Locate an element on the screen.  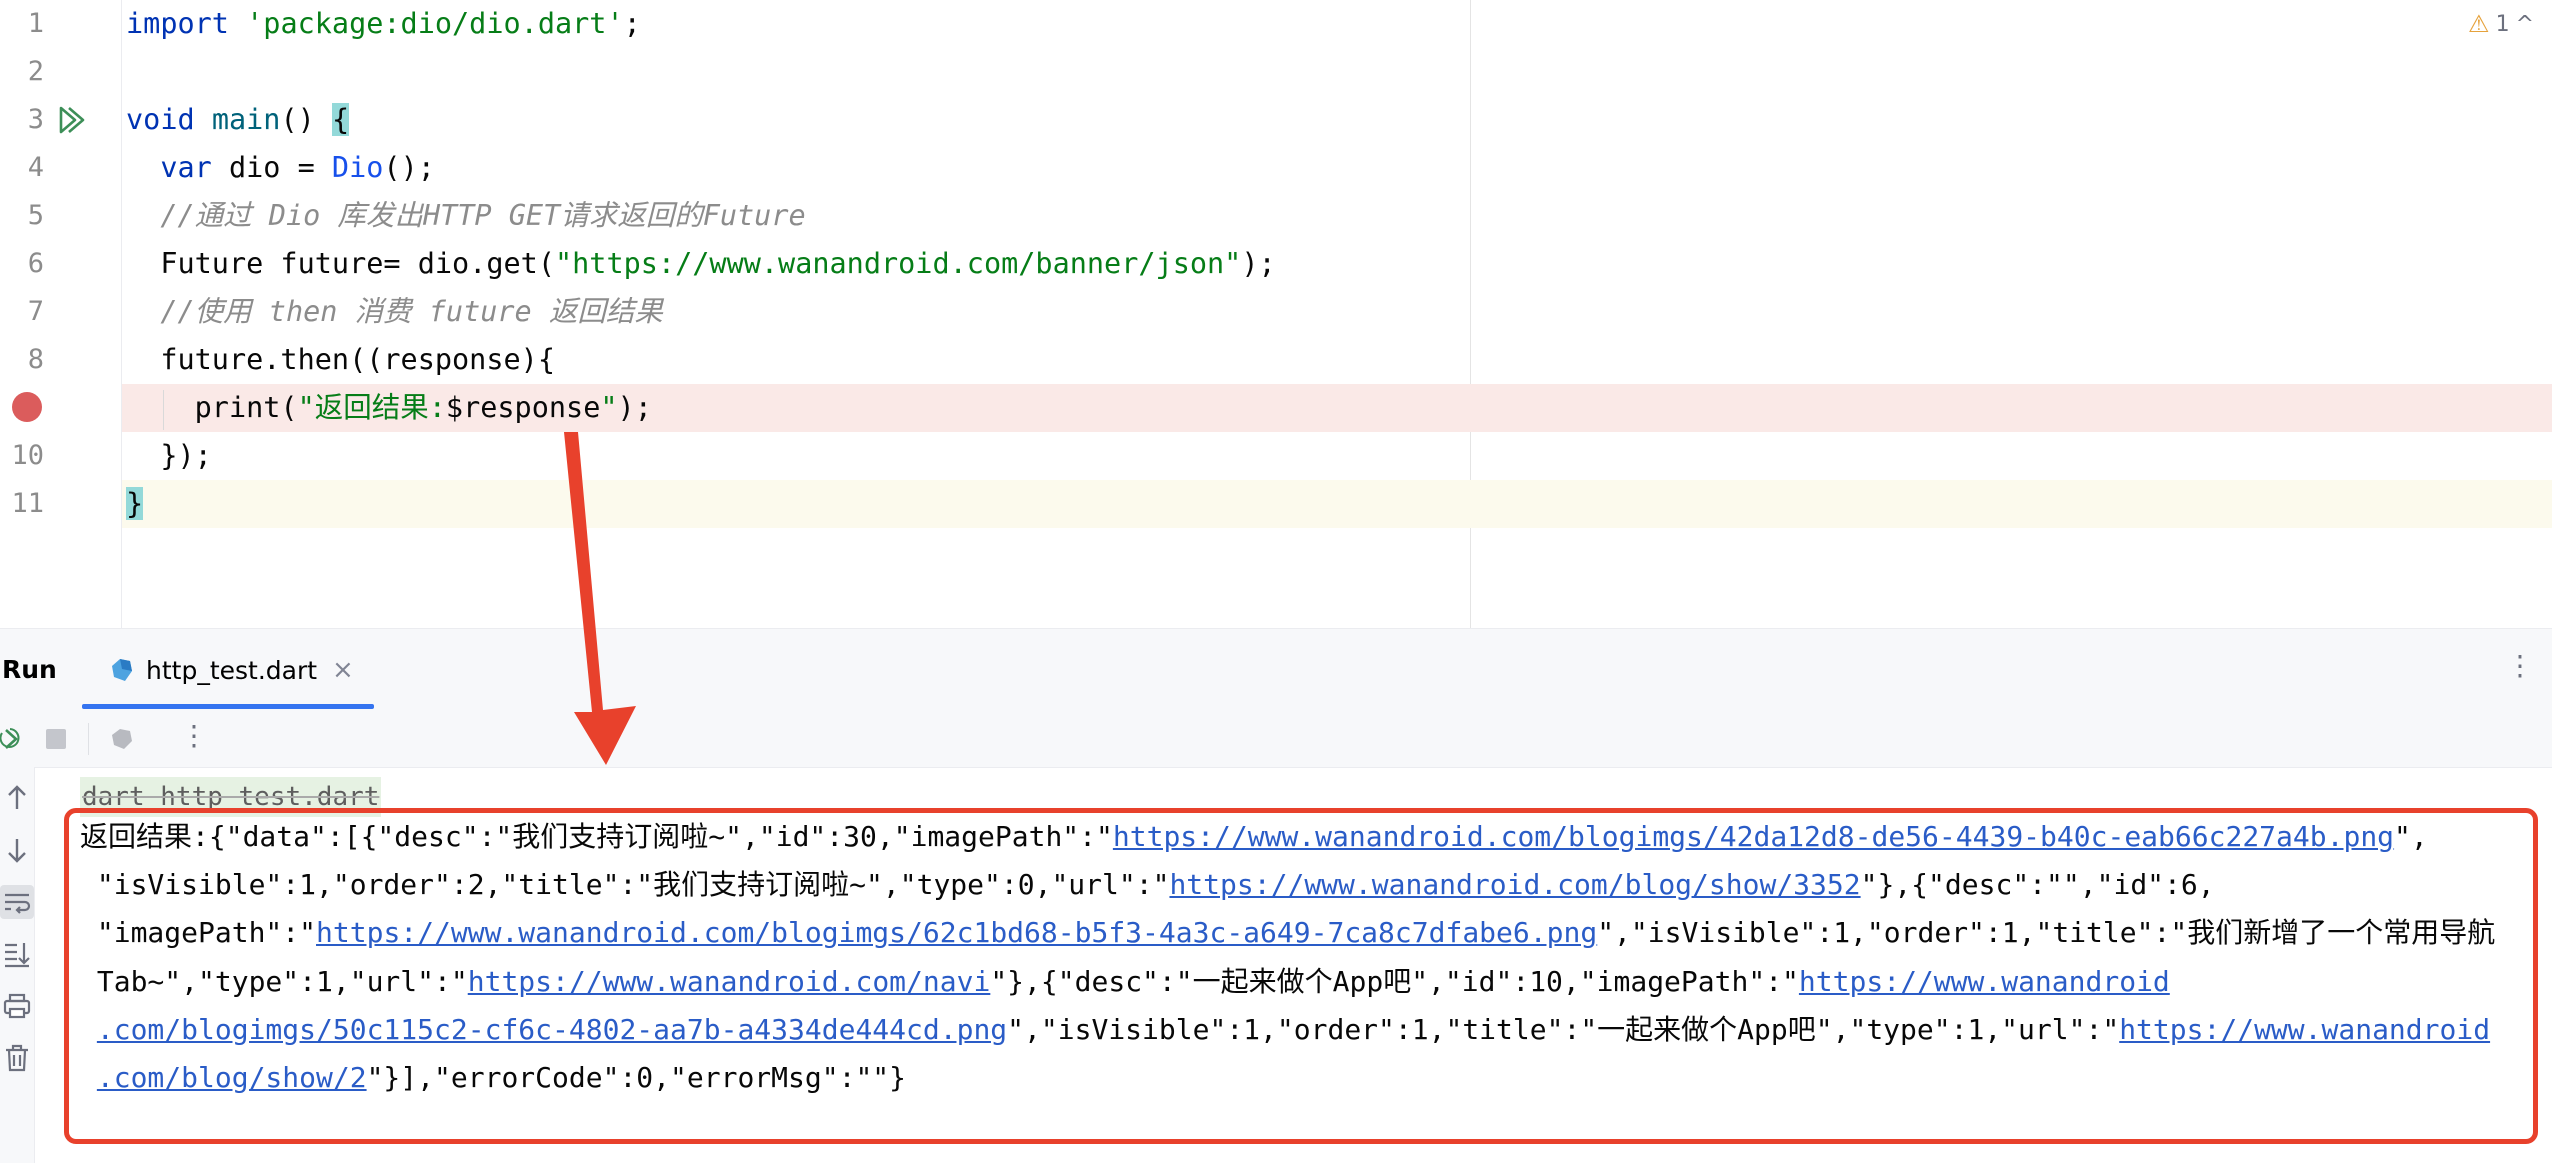
warning-icon: ⚠ is located at coordinates (2479, 24).